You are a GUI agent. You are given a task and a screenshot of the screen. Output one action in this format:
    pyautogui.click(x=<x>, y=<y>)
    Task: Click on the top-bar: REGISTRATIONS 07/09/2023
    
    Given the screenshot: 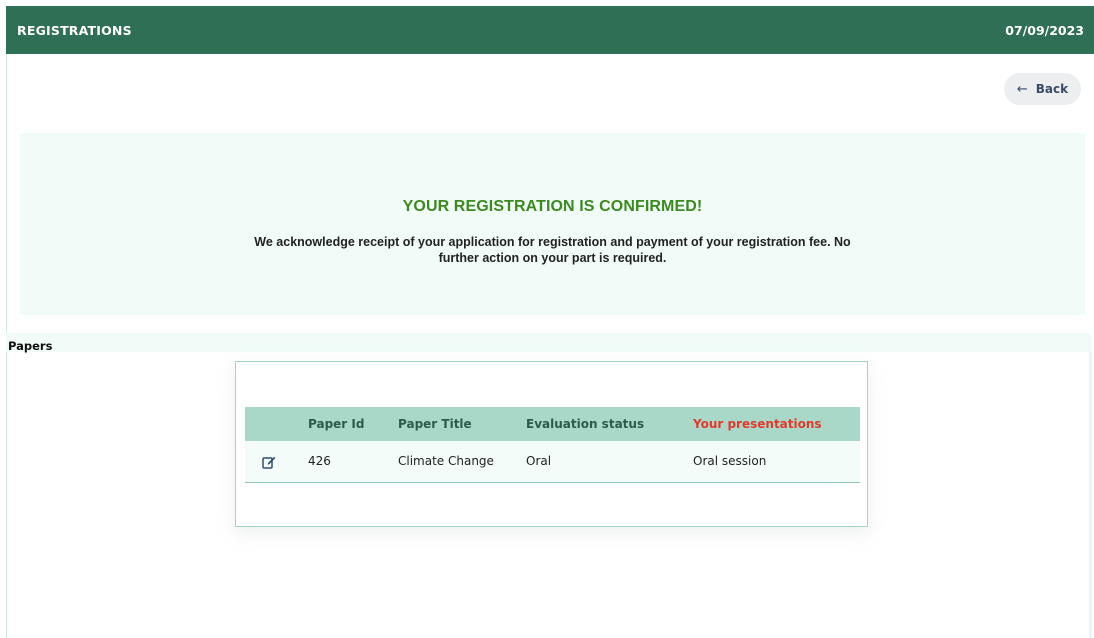 What is the action you would take?
    pyautogui.click(x=550, y=30)
    